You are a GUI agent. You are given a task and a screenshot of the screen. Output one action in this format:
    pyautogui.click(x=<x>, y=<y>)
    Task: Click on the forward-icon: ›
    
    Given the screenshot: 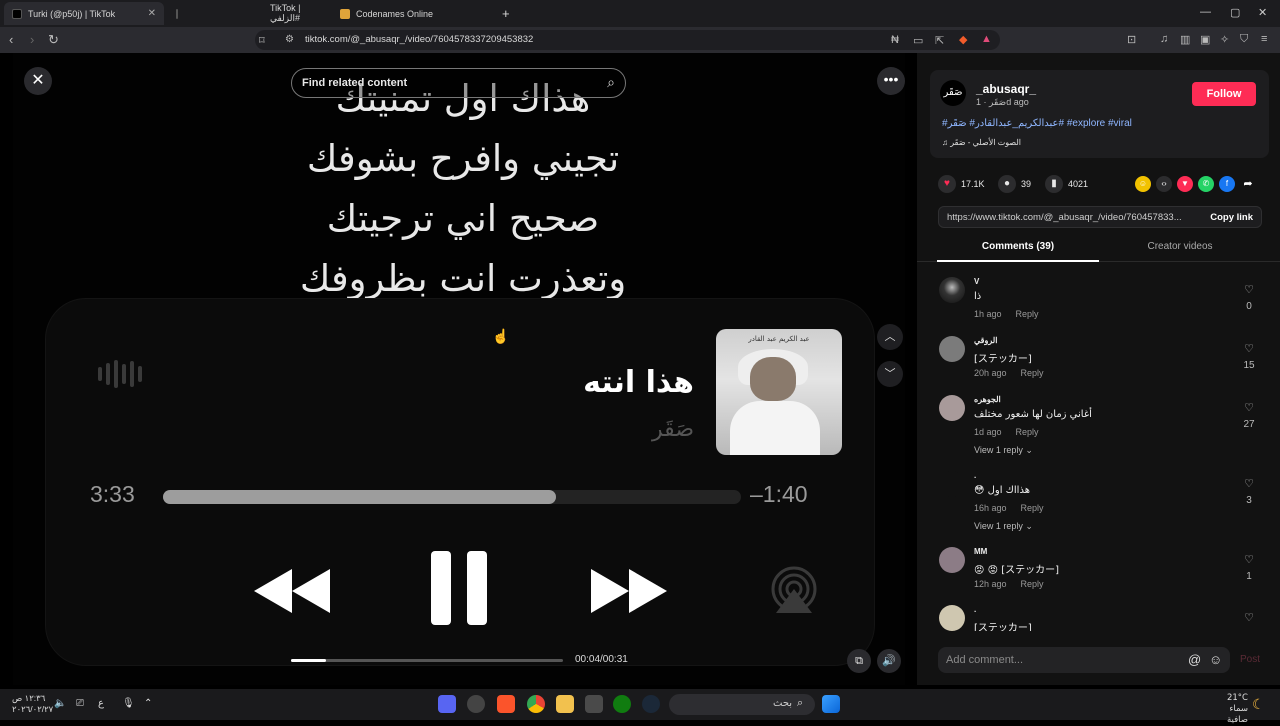 What is the action you would take?
    pyautogui.click(x=32, y=39)
    